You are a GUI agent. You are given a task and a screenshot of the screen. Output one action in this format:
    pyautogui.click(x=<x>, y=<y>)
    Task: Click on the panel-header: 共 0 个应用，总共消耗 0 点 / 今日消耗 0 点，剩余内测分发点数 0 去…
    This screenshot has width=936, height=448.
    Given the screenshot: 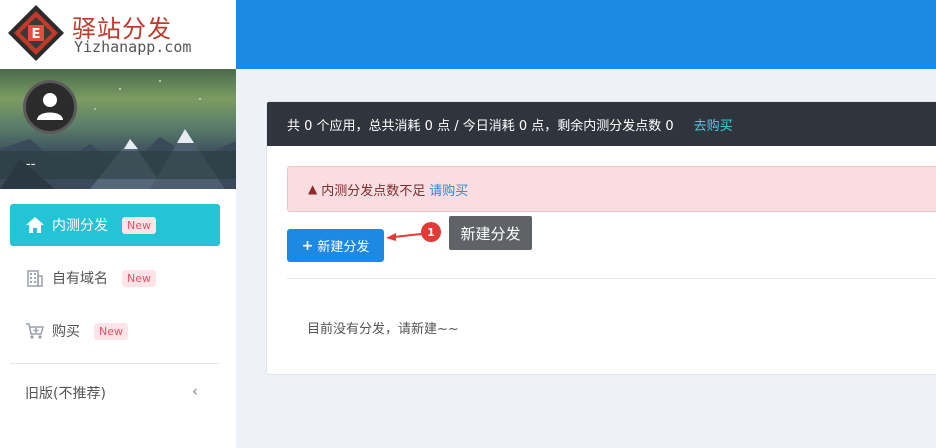 What is the action you would take?
    pyautogui.click(x=601, y=124)
    